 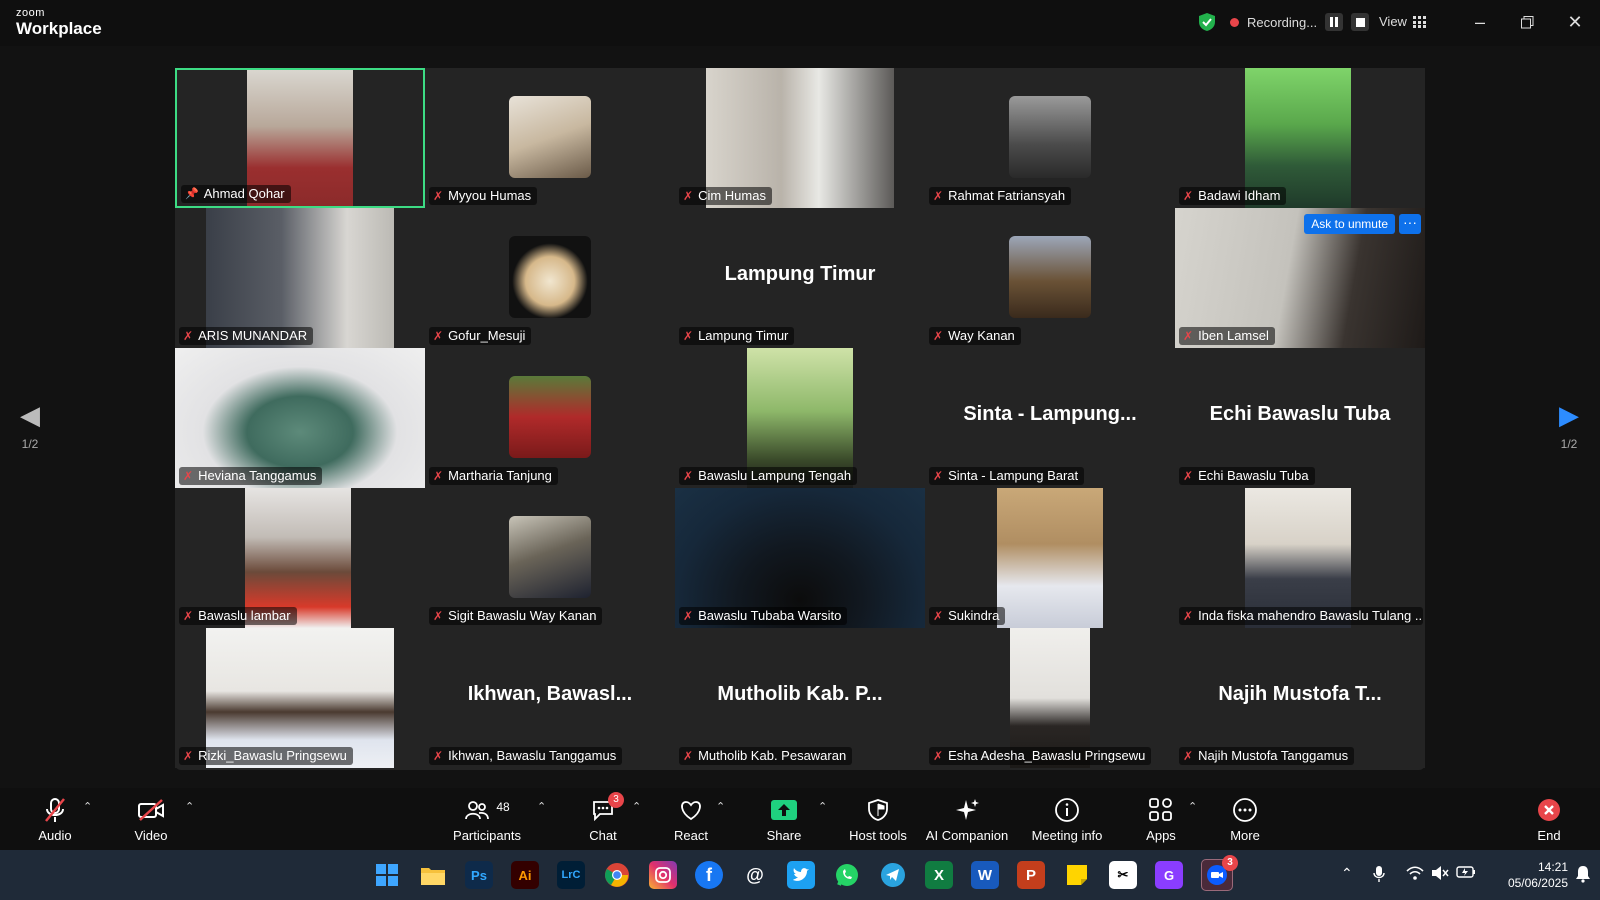 What do you see at coordinates (1300, 418) in the screenshot?
I see `video-tile: Echi Bawaslu Tuba ✗ Echi Bawaslu Tuba` at bounding box center [1300, 418].